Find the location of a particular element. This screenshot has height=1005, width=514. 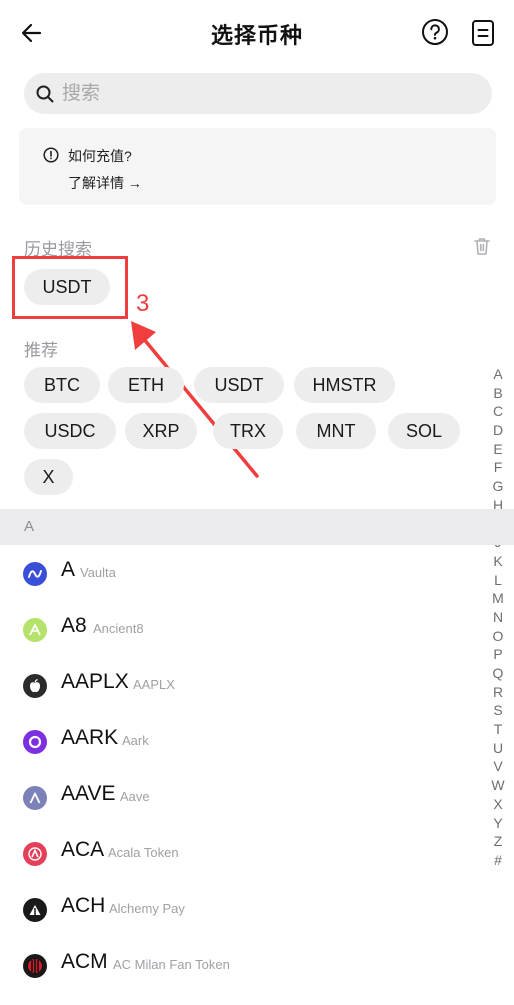

coin-symbol: AAPLX is located at coordinates (95, 681).